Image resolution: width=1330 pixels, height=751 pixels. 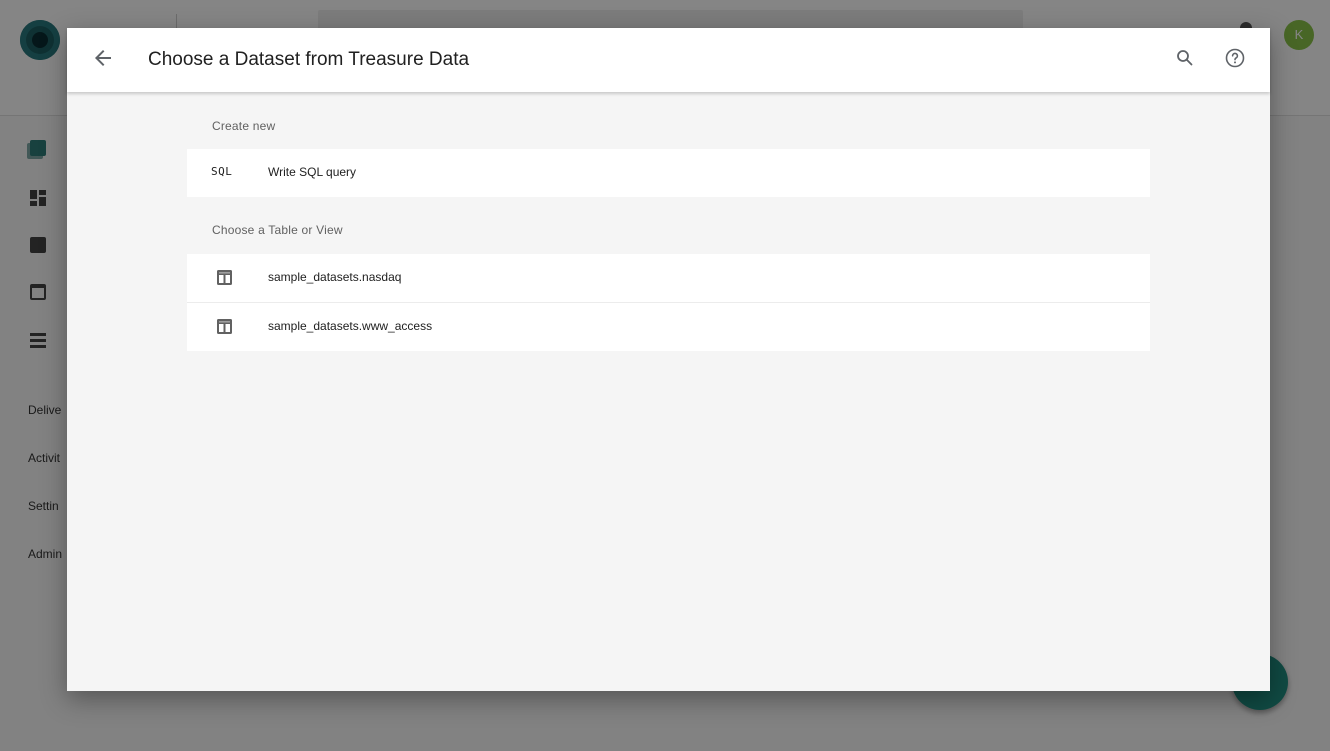 What do you see at coordinates (103, 58) in the screenshot?
I see `arrow-back-icon` at bounding box center [103, 58].